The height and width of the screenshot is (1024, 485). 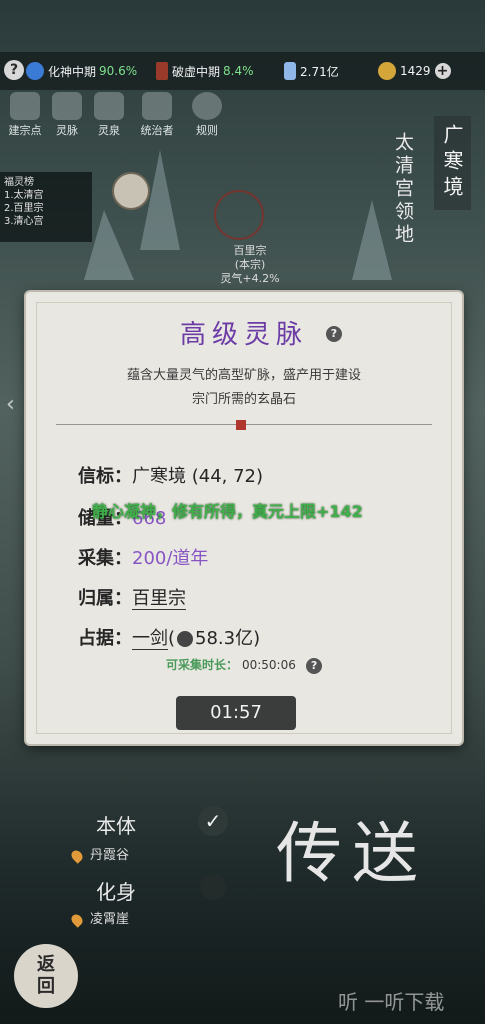 What do you see at coordinates (46, 986) in the screenshot?
I see `back-label-bottom: 回` at bounding box center [46, 986].